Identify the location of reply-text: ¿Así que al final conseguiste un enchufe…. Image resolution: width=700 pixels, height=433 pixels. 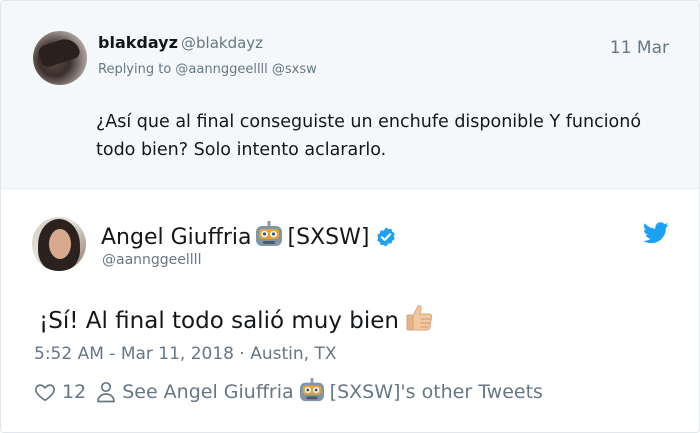
(369, 136).